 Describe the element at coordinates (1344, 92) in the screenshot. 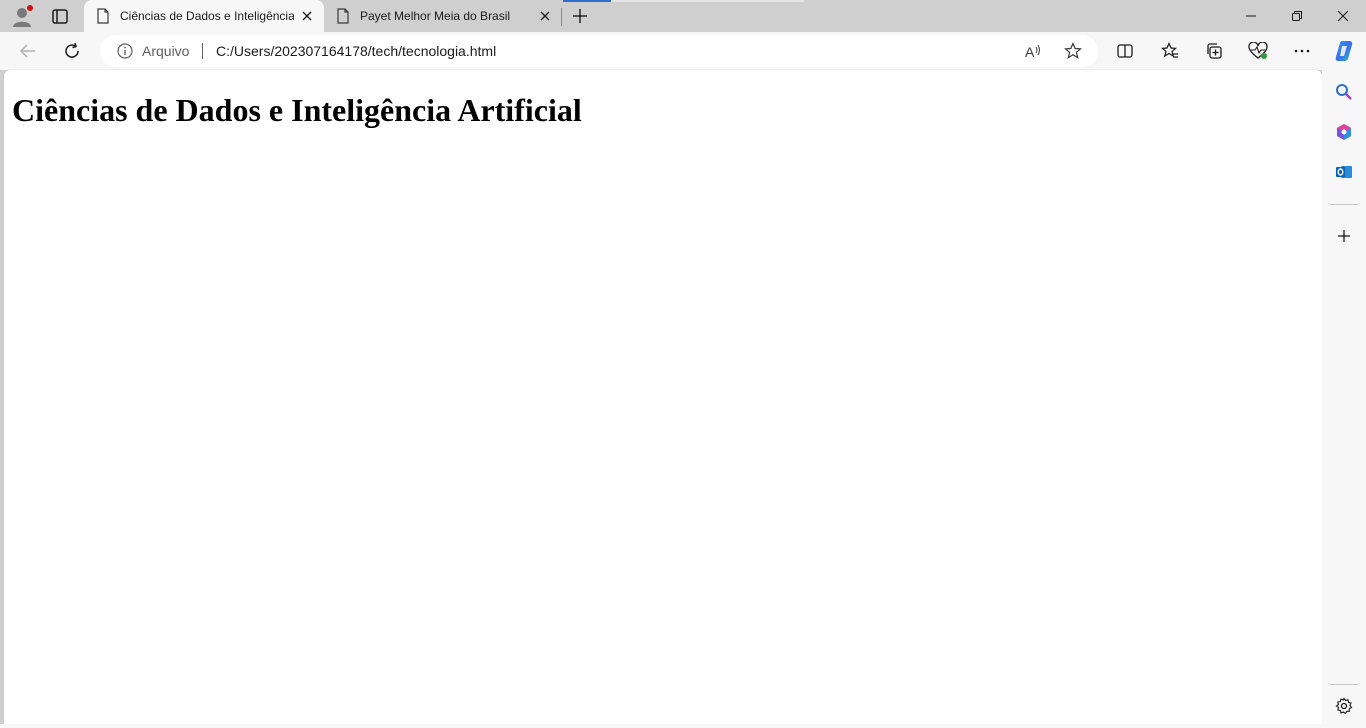

I see `search-icon` at that location.